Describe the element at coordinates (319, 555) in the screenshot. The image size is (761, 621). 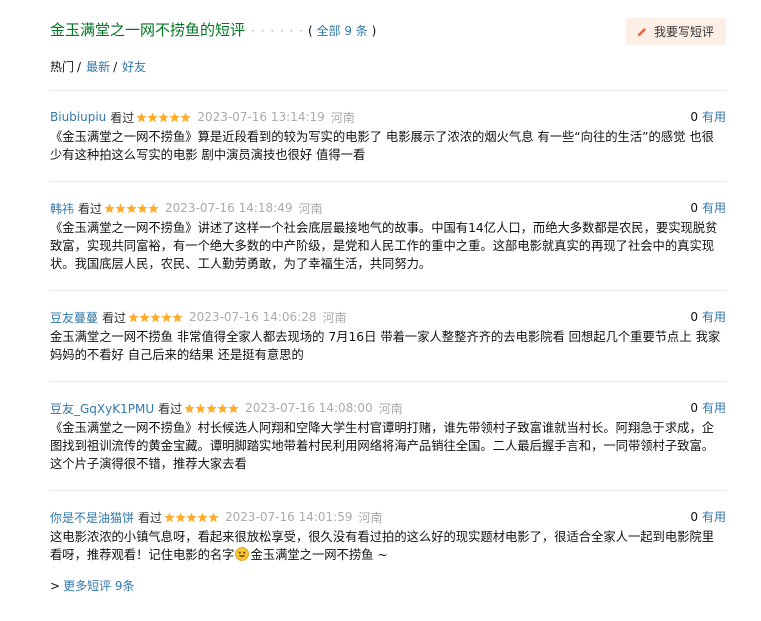
I see `comment-text-part: 金玉满堂之一网不捞鱼 ~` at that location.